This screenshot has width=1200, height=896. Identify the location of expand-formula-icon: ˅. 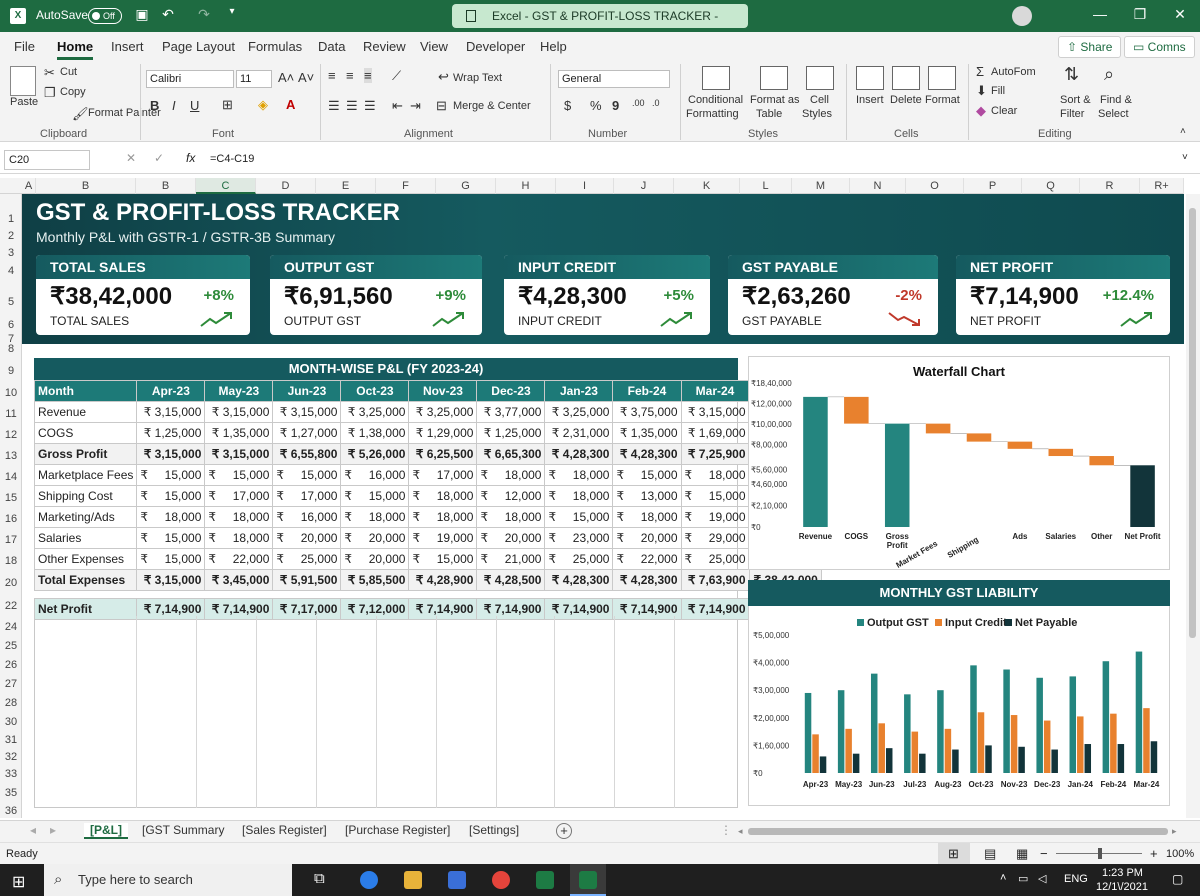
(1185, 157).